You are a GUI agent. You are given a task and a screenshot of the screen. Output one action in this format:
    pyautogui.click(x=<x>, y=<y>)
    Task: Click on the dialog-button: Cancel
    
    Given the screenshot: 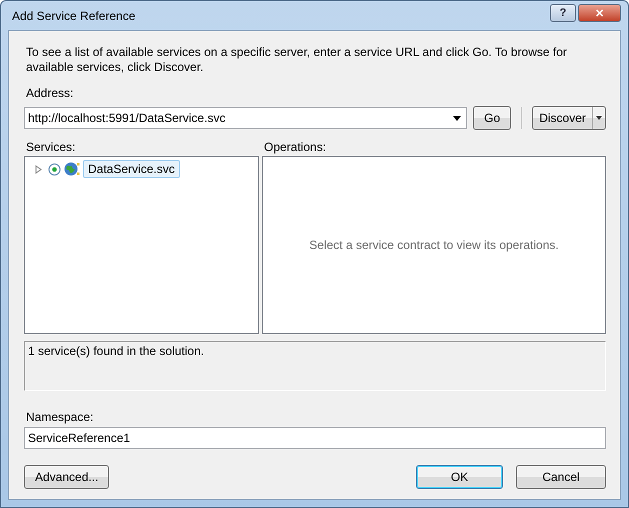 What is the action you would take?
    pyautogui.click(x=561, y=477)
    